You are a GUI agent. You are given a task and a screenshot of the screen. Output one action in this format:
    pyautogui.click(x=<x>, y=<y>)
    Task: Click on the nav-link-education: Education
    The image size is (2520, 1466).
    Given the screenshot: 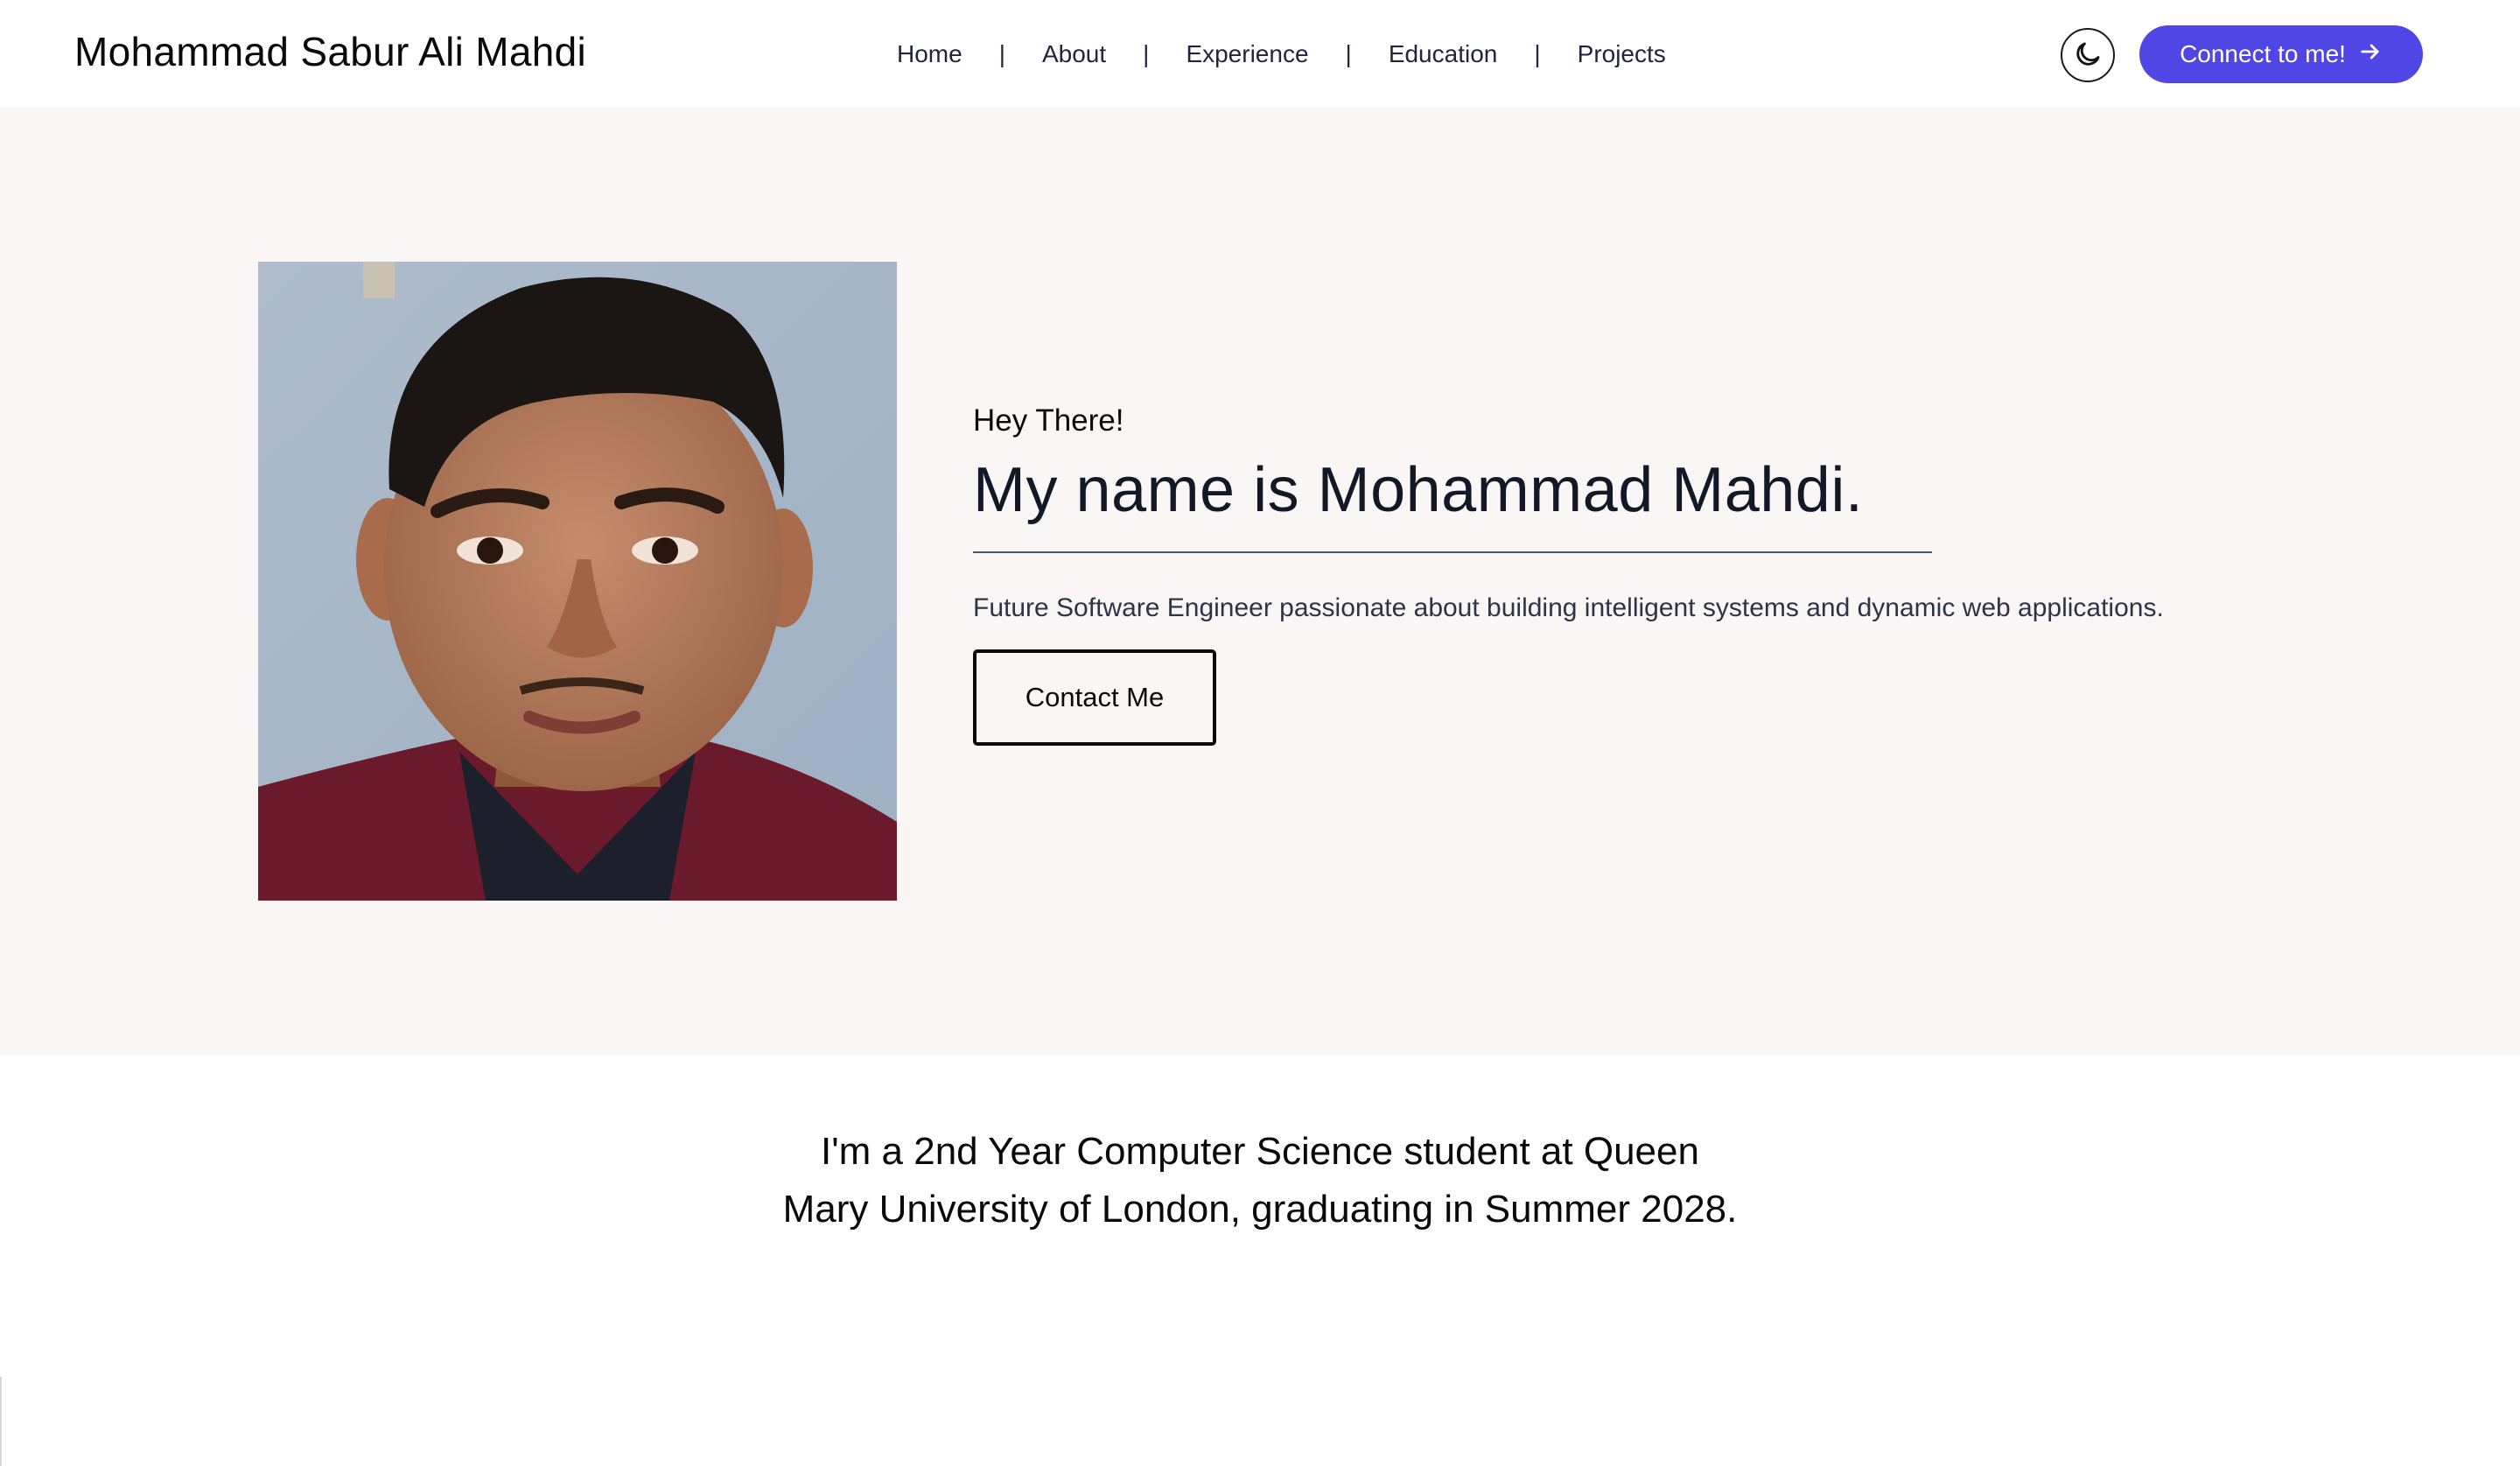 What is the action you would take?
    pyautogui.click(x=1443, y=54)
    